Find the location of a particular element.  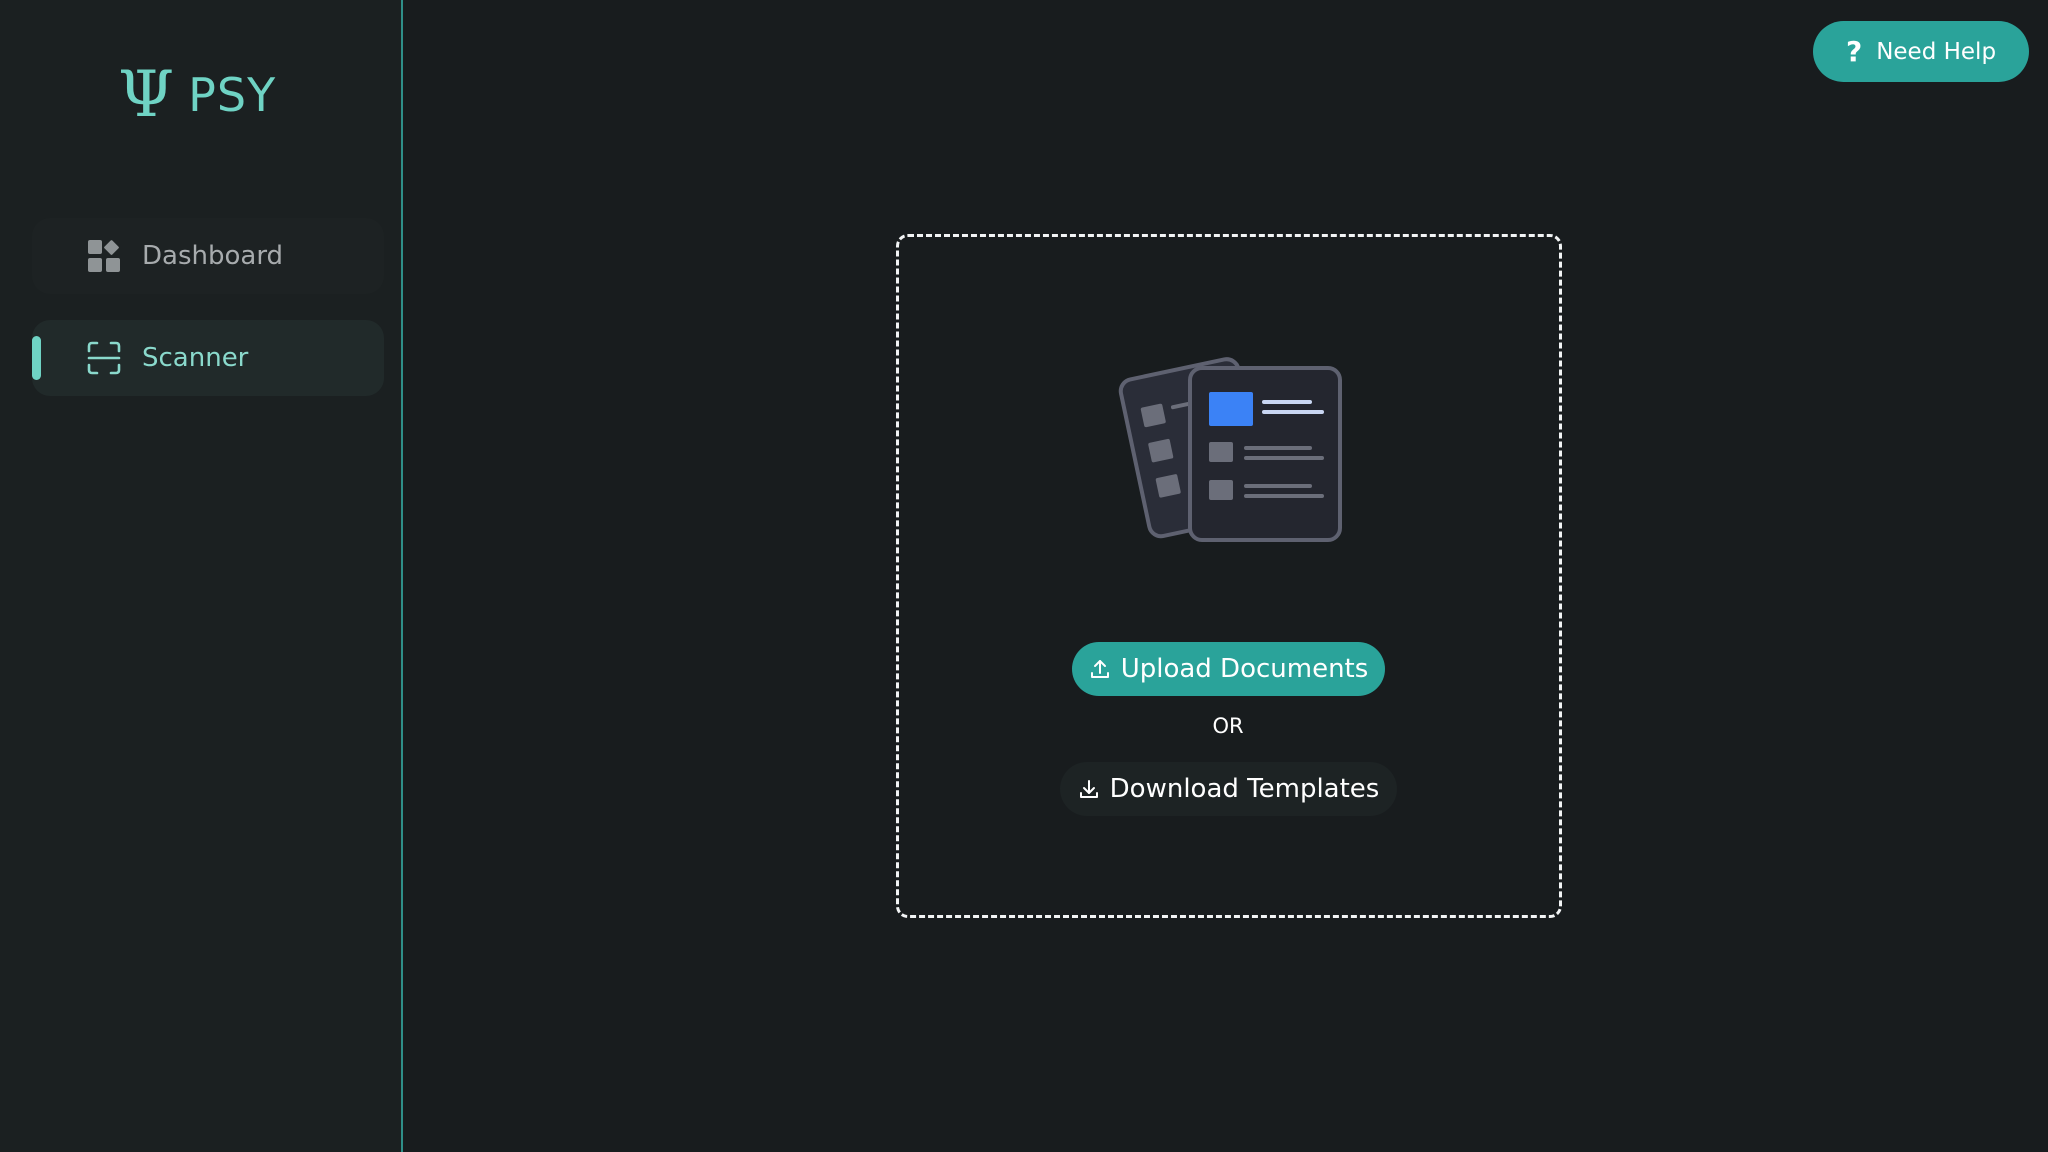

sidebar-item-label: Scanner is located at coordinates (195, 358).